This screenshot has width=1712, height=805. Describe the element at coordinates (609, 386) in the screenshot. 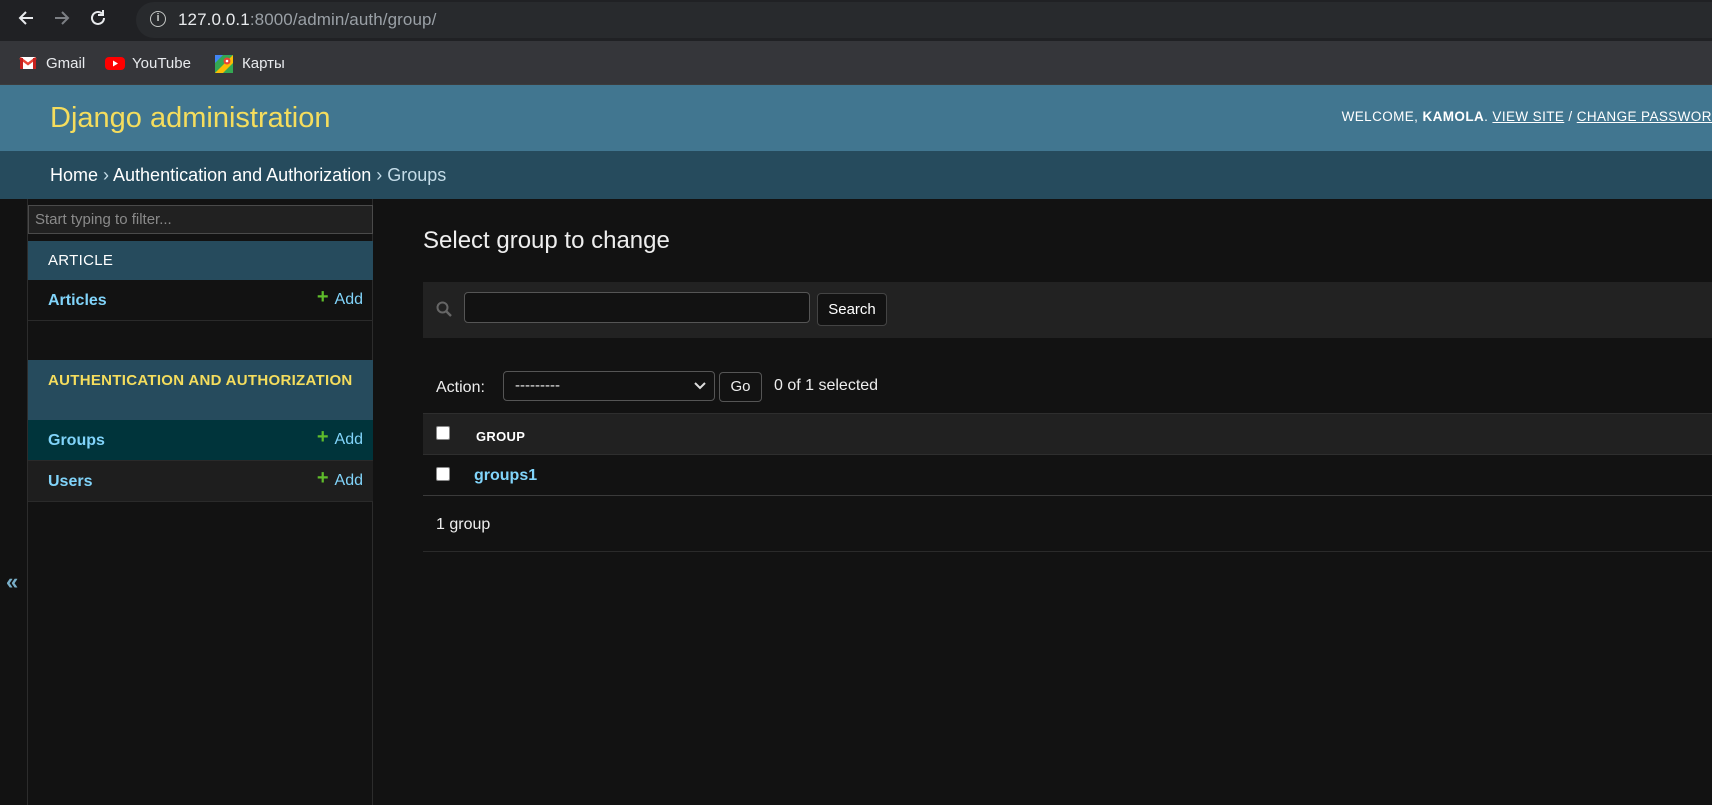

I see `action-select: ---------` at that location.